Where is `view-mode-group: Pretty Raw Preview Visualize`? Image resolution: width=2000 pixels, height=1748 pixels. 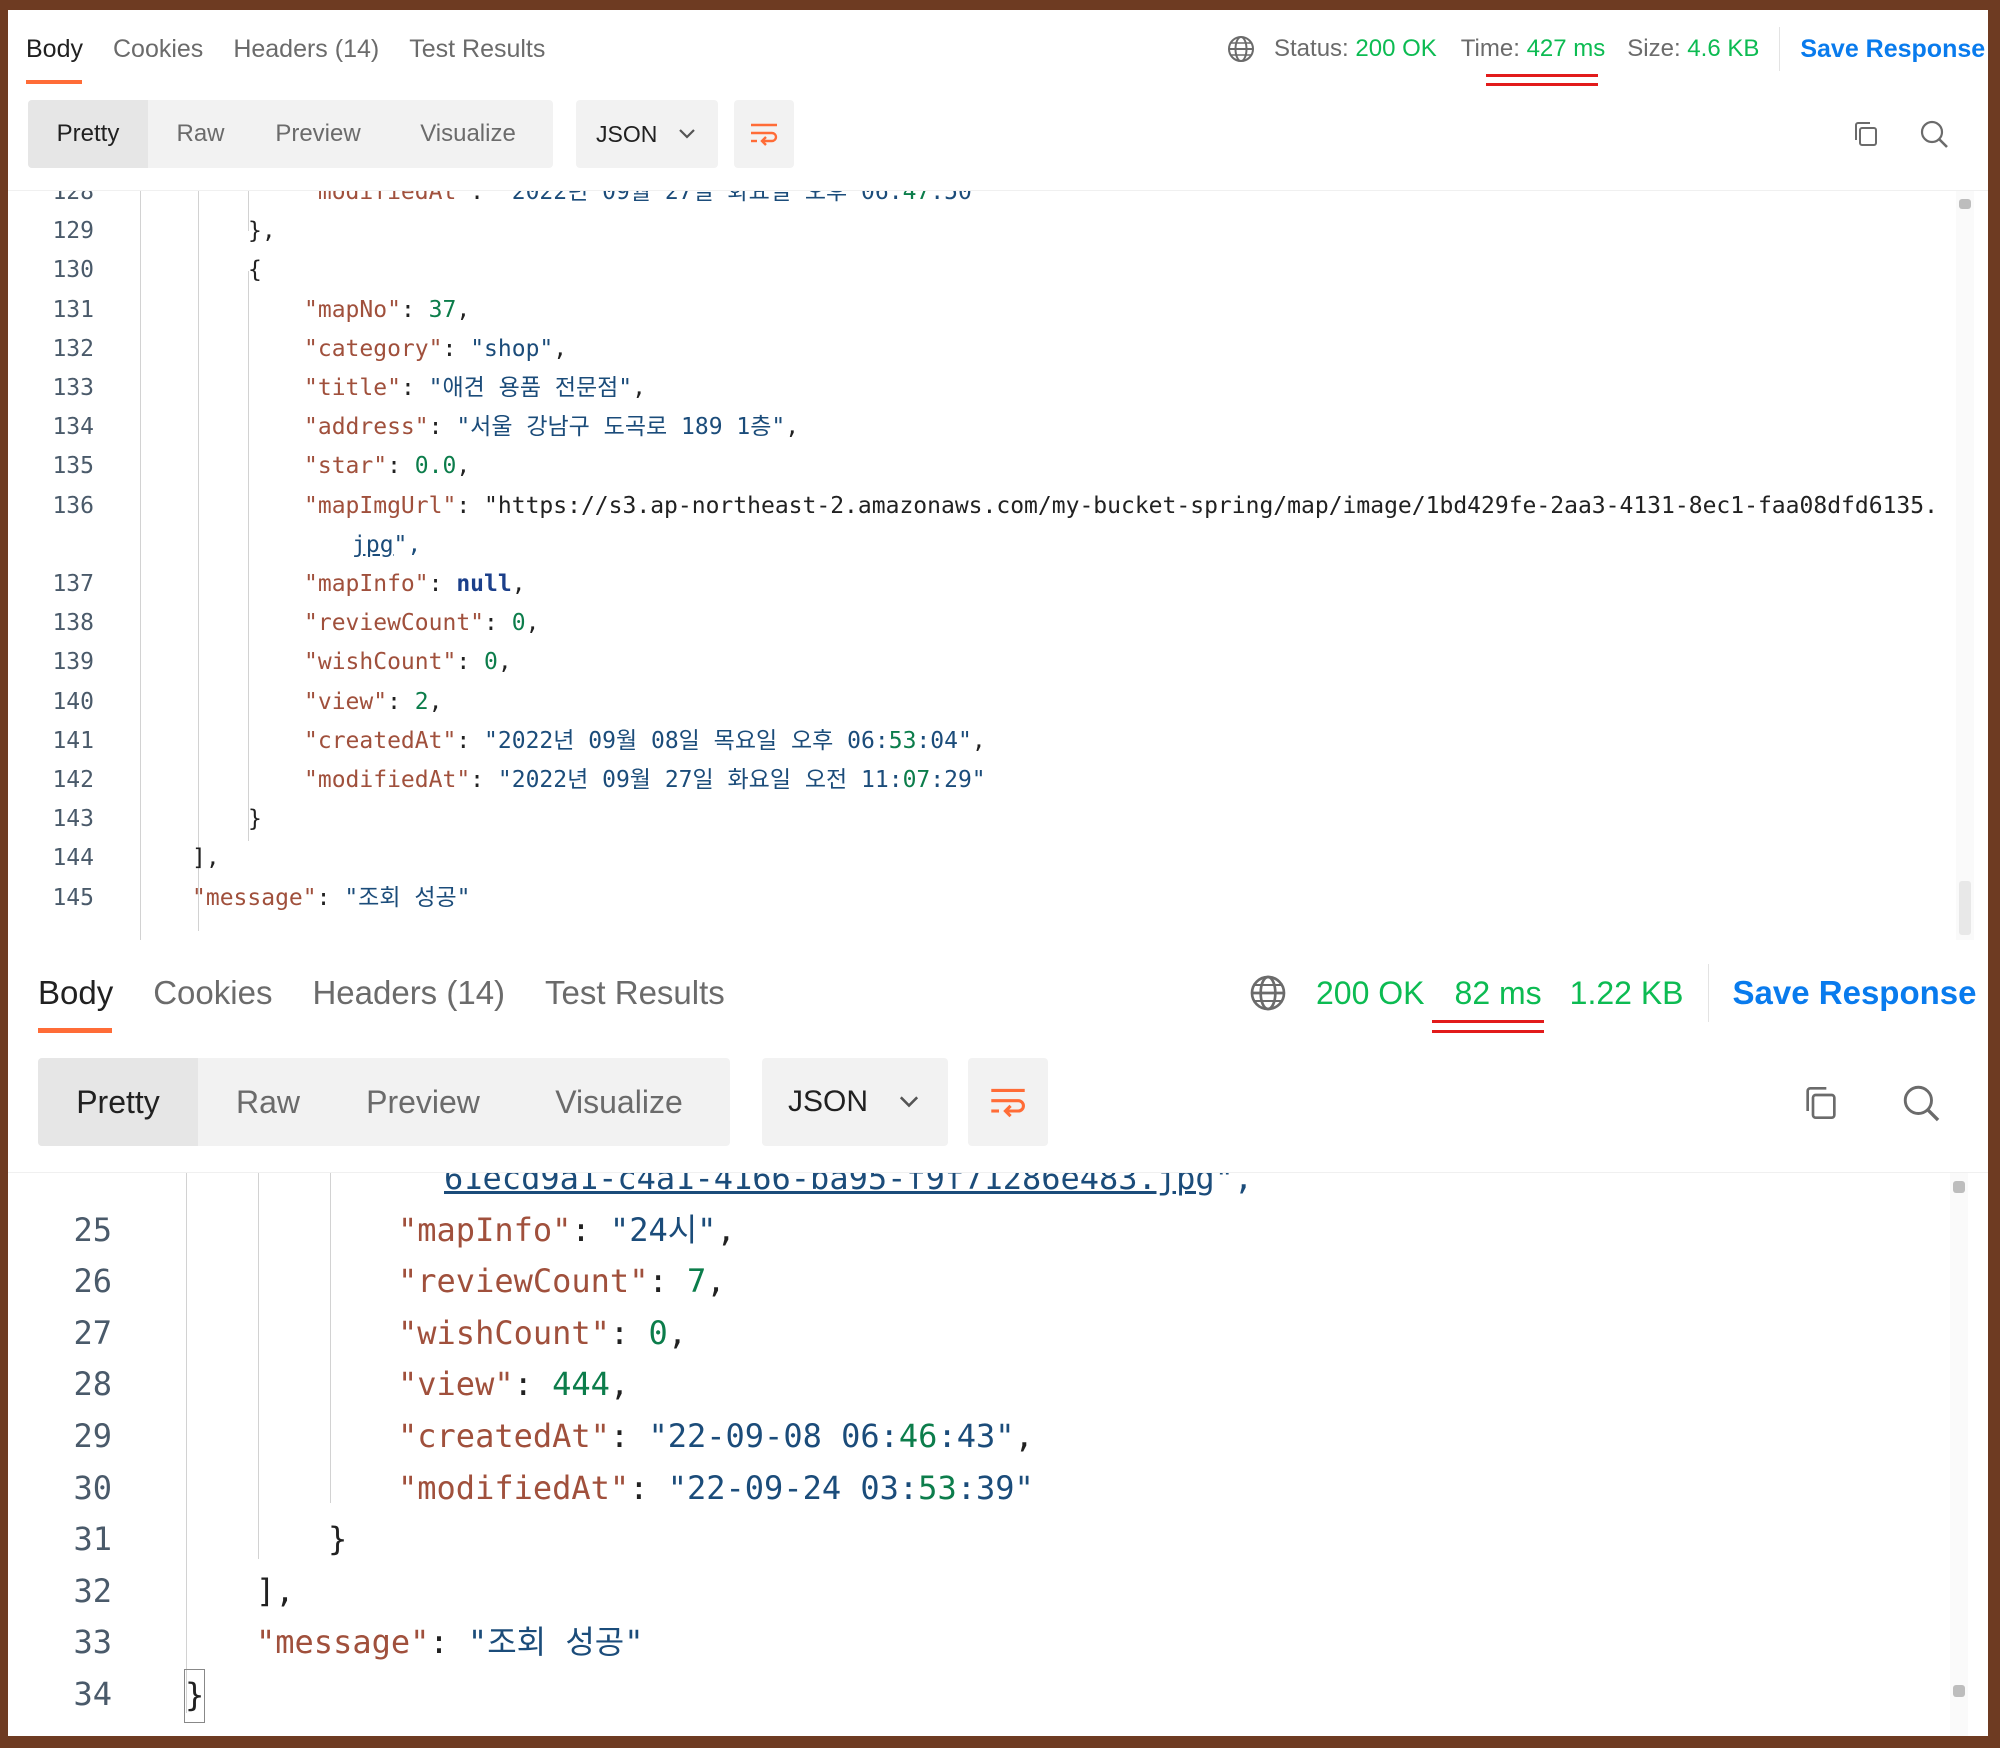
view-mode-group: Pretty Raw Preview Visualize is located at coordinates (290, 134).